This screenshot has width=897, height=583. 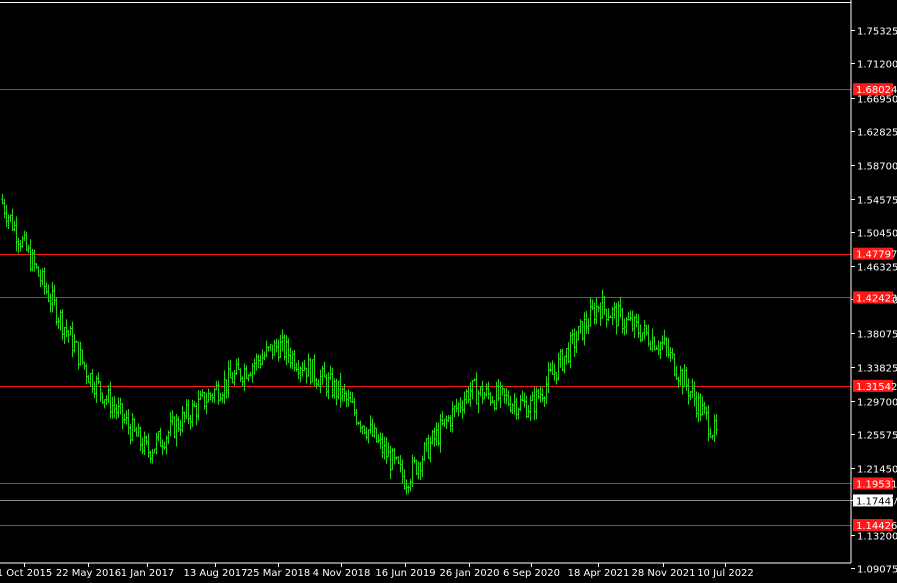 I want to click on y-tick-label: 1.13200, so click(x=877, y=537).